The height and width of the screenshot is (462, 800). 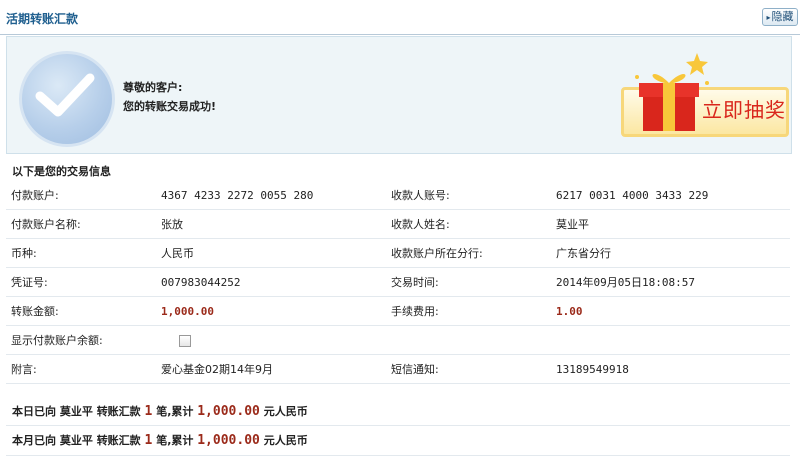 I want to click on lottery-banner: 立即抽奖, so click(x=702, y=92).